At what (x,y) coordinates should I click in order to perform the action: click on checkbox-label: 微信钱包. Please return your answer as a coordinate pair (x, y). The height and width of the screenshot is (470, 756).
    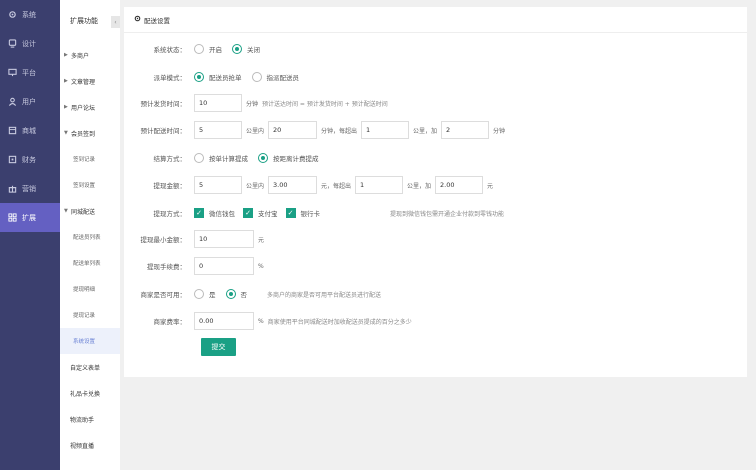
    Looking at the image, I should click on (222, 214).